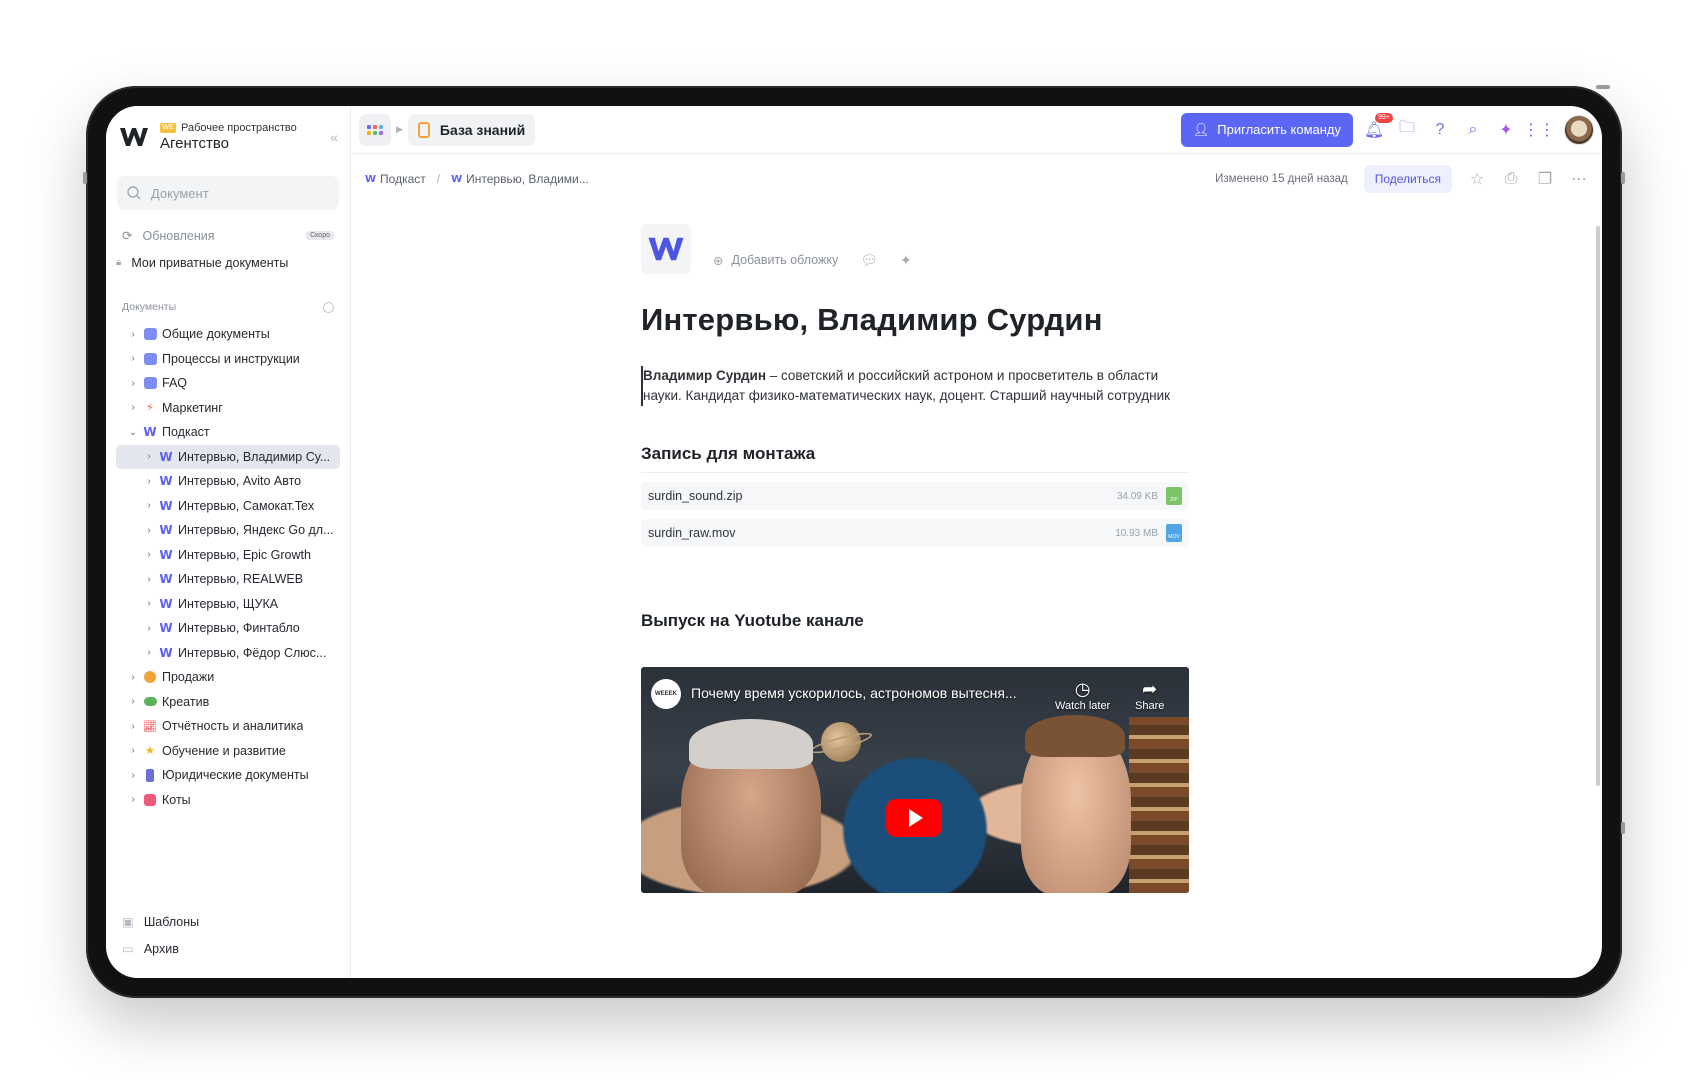 Image resolution: width=1700 pixels, height=1080 pixels. What do you see at coordinates (231, 358) in the screenshot?
I see `tree-item-label: Процессы и инструкции` at bounding box center [231, 358].